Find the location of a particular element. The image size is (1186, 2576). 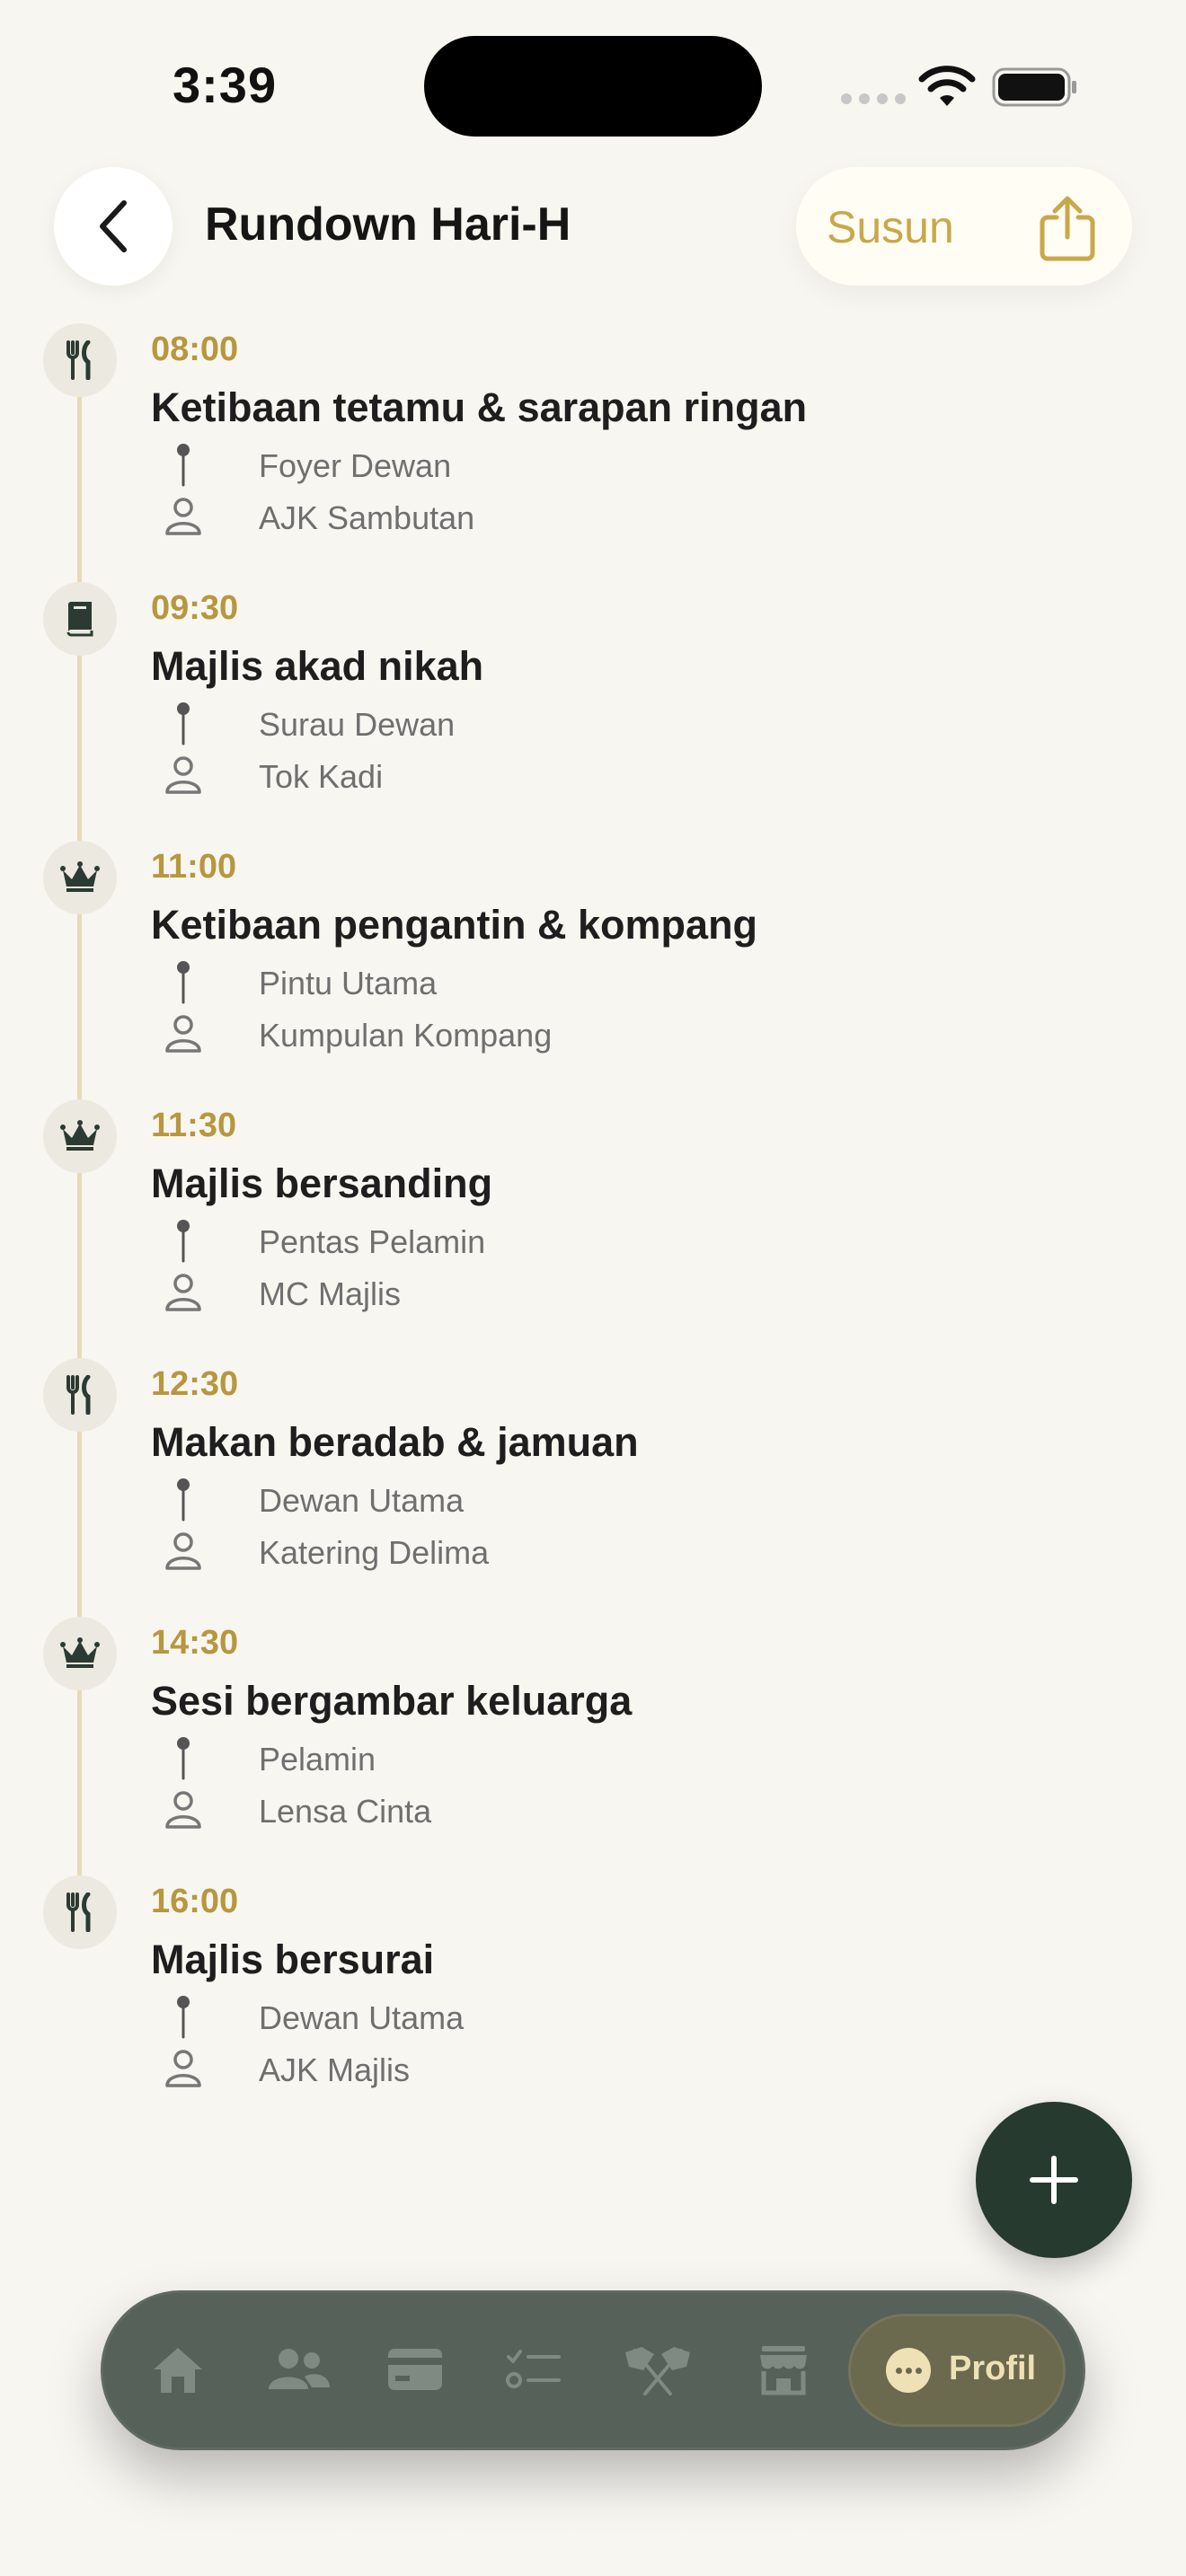

back-button is located at coordinates (113, 226).